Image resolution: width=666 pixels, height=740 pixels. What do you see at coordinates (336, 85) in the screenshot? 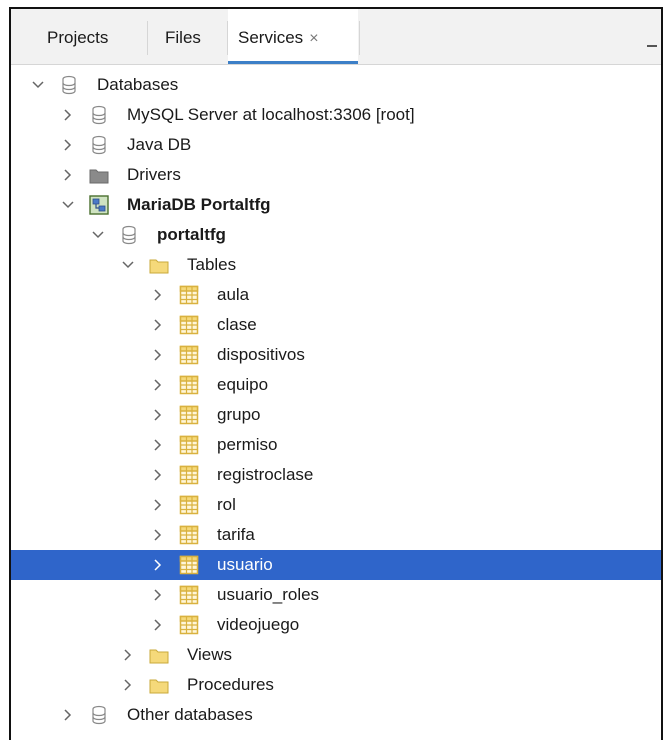
I see `tree-item-databases: Databases` at bounding box center [336, 85].